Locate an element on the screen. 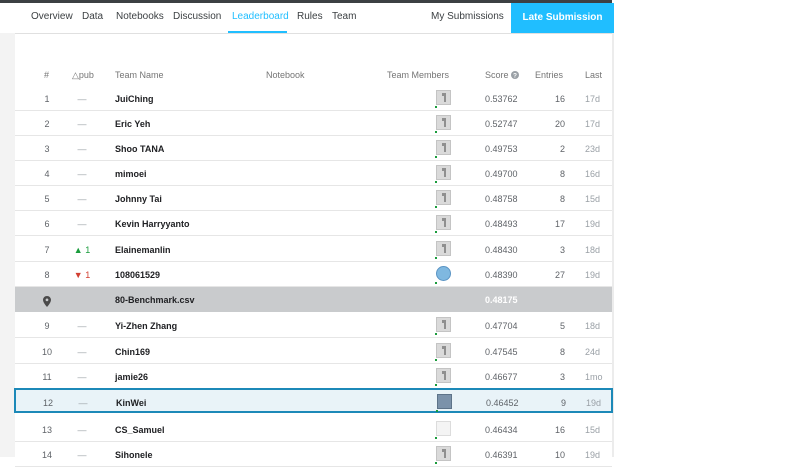 This screenshot has height=467, width=792. table-row: 13 — CS_Samuel 0.46434 16 15d is located at coordinates (313, 429).